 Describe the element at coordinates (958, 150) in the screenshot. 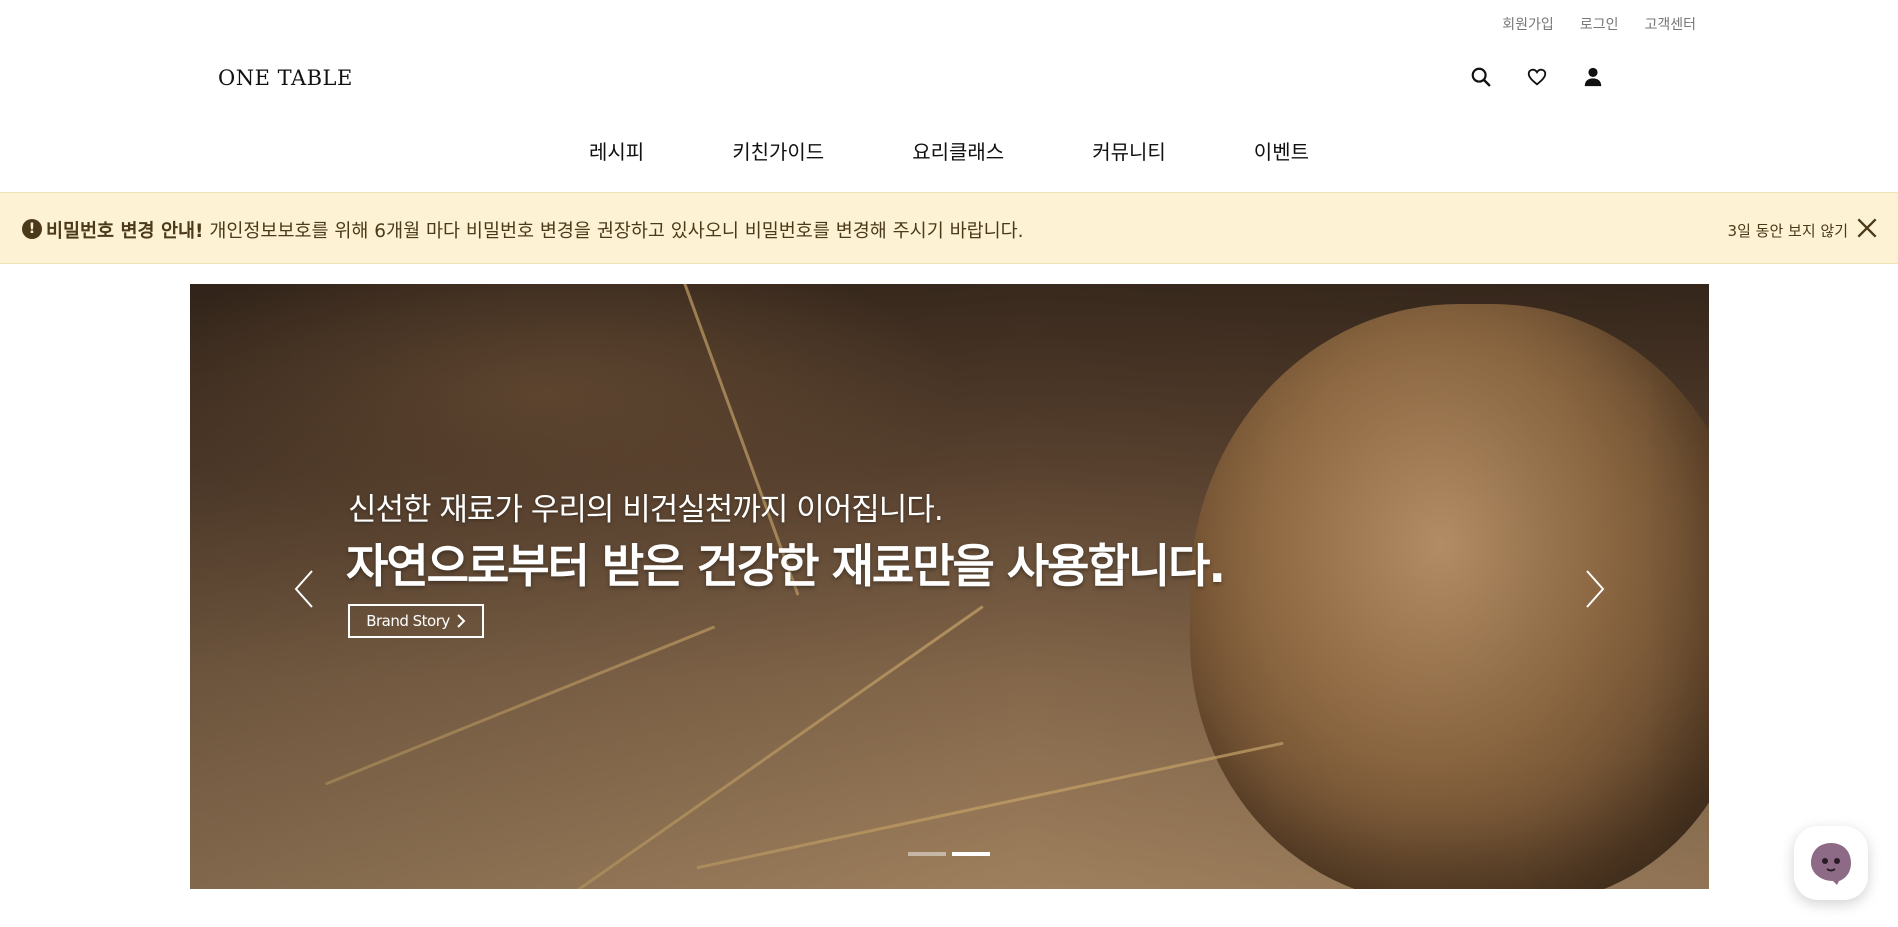

I see `nav-cooking-class: 요리클래스` at that location.